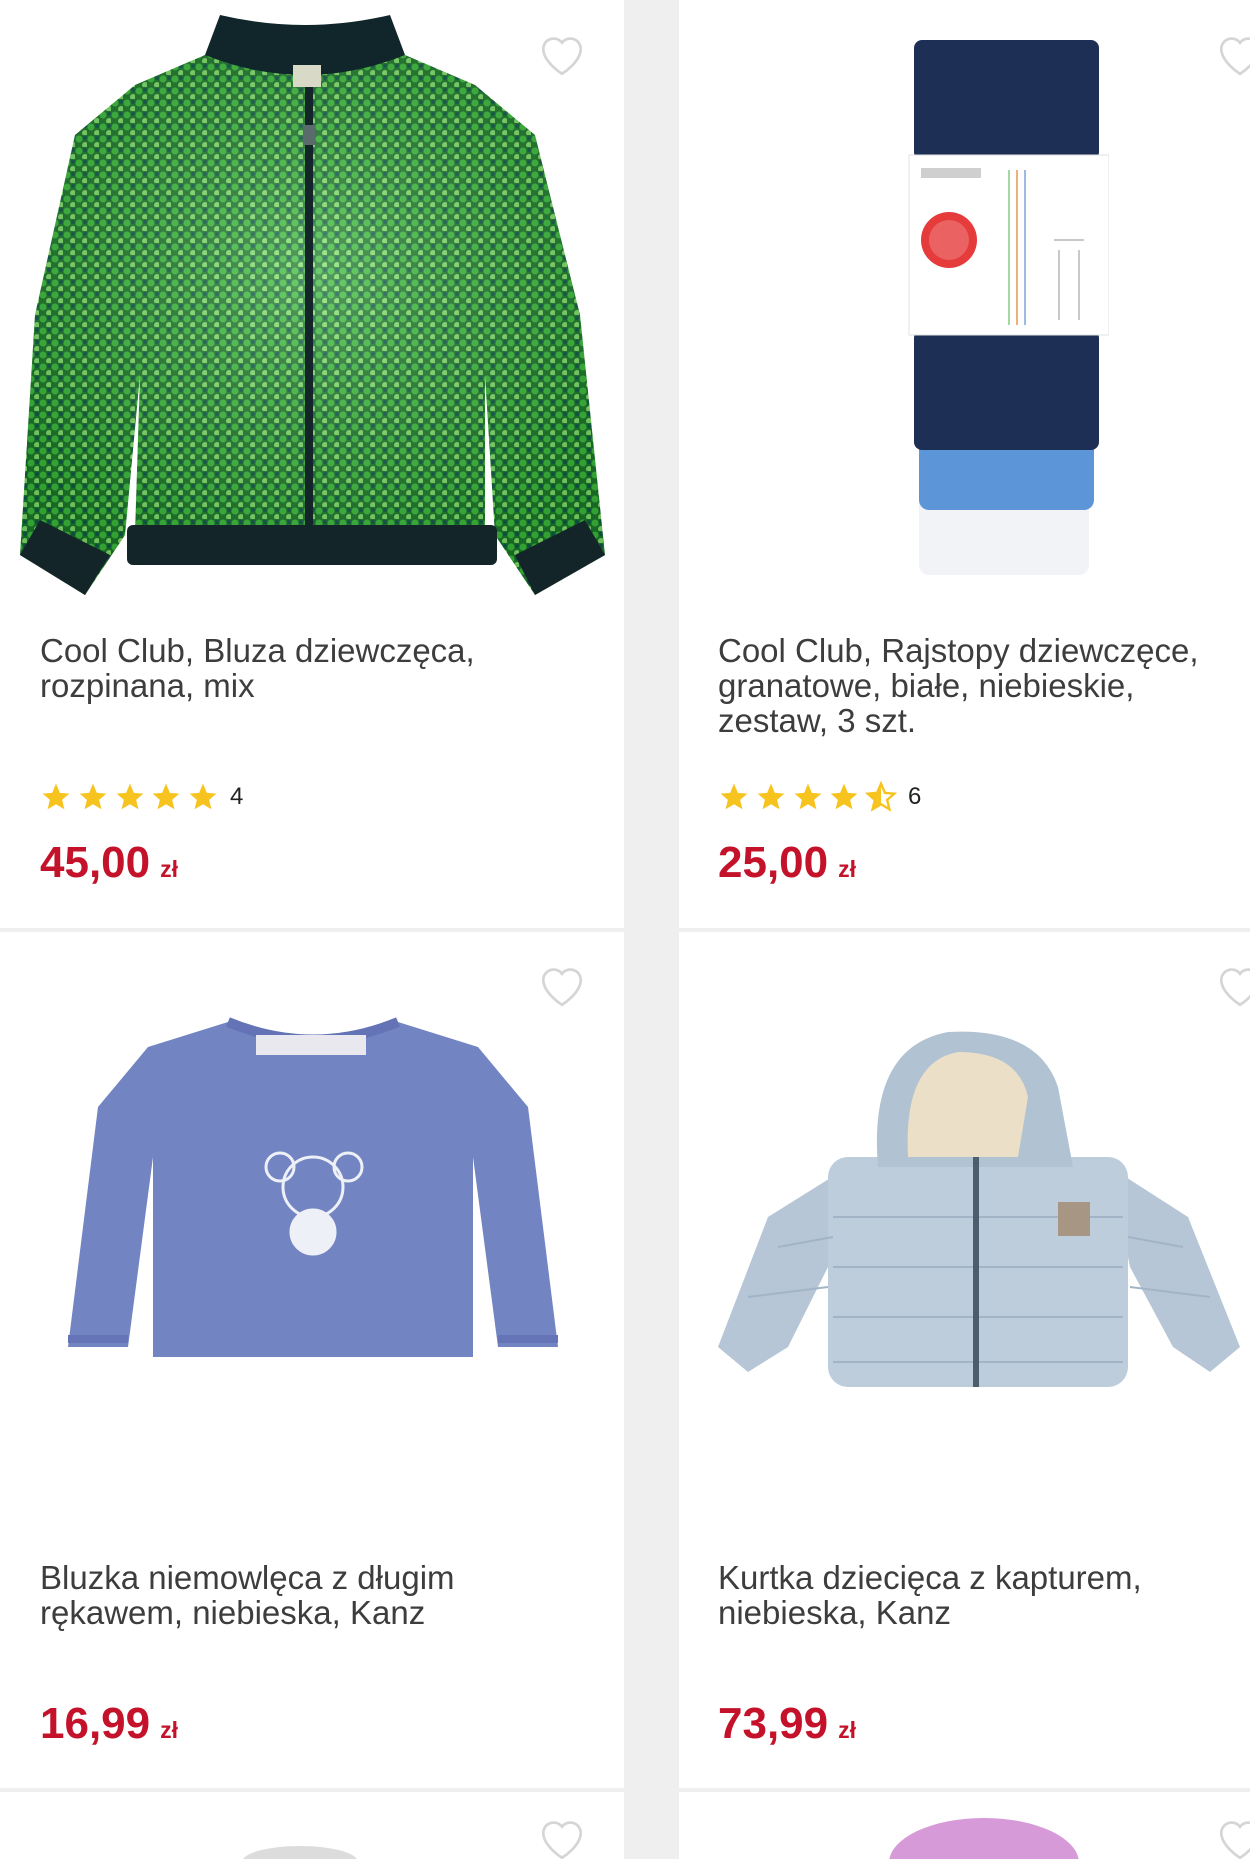 The image size is (1250, 1859). What do you see at coordinates (773, 1723) in the screenshot?
I see `price-amount: 73,99` at bounding box center [773, 1723].